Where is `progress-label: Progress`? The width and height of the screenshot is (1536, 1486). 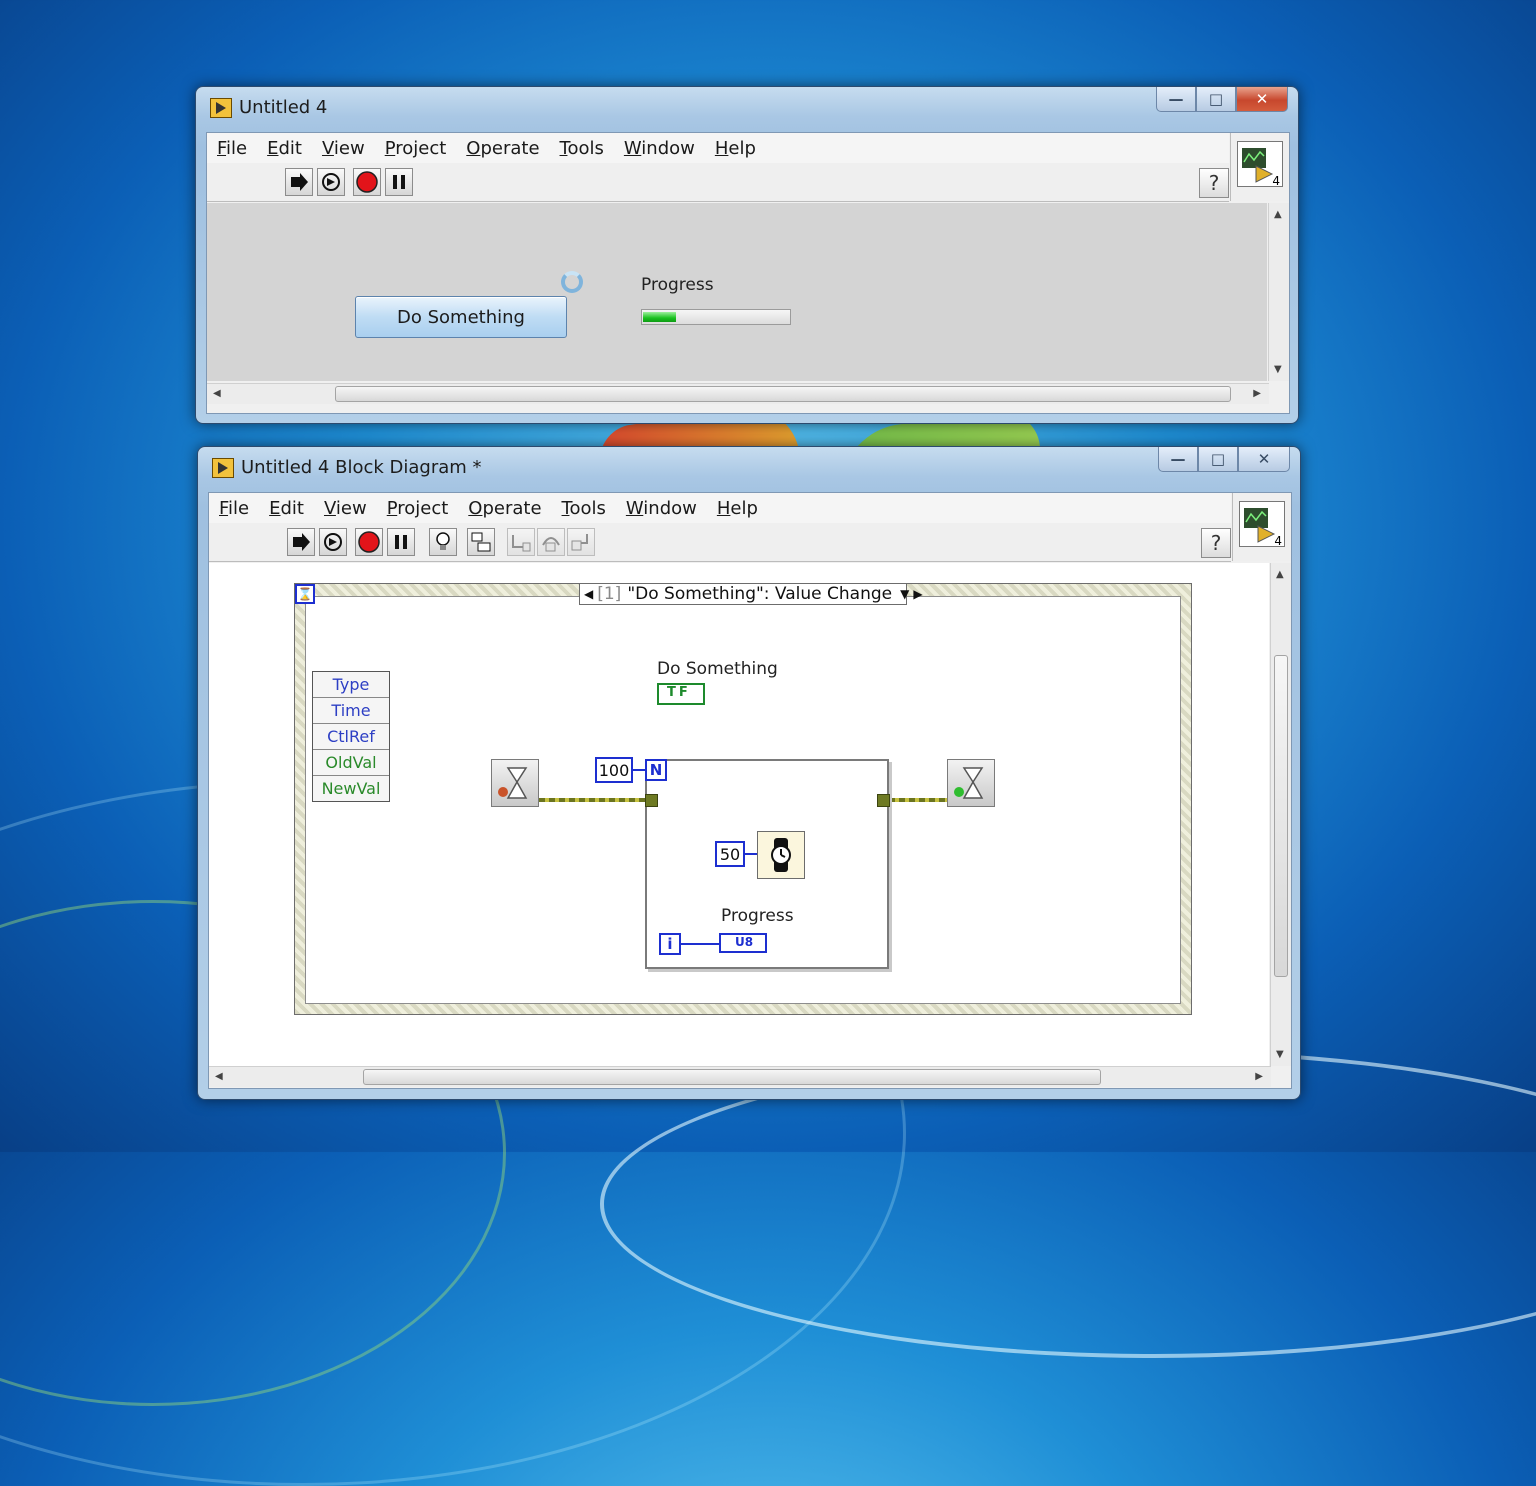 progress-label: Progress is located at coordinates (677, 285).